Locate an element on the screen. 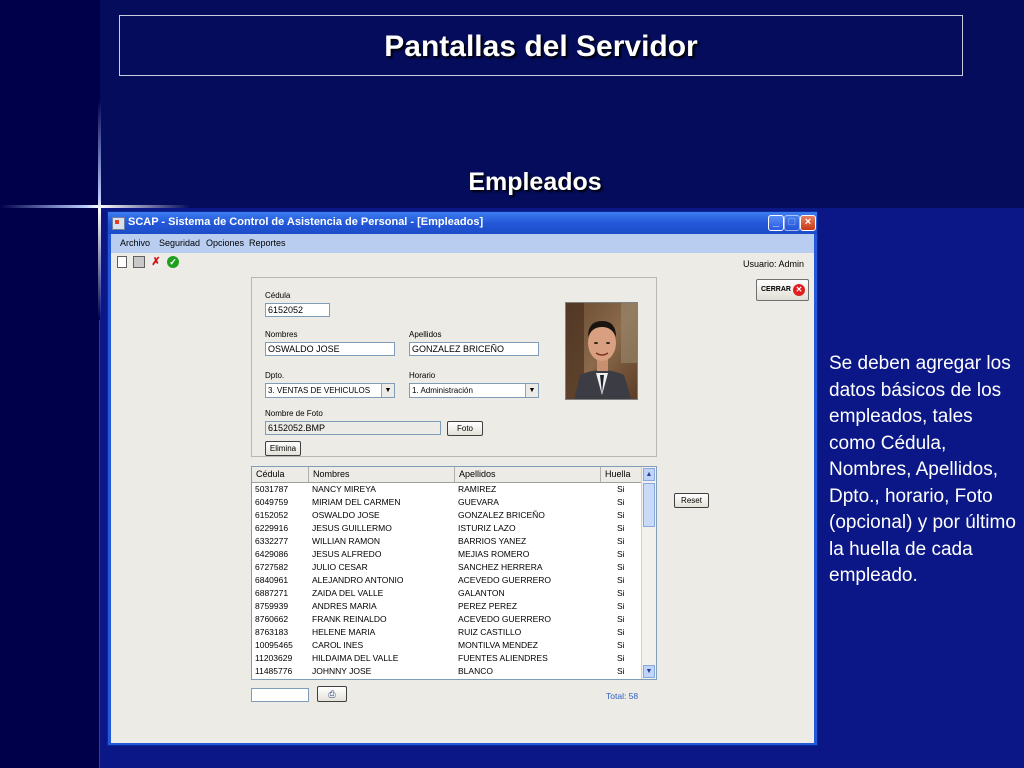 The width and height of the screenshot is (1024, 768). cell-cedula: 5031787 is located at coordinates (272, 489).